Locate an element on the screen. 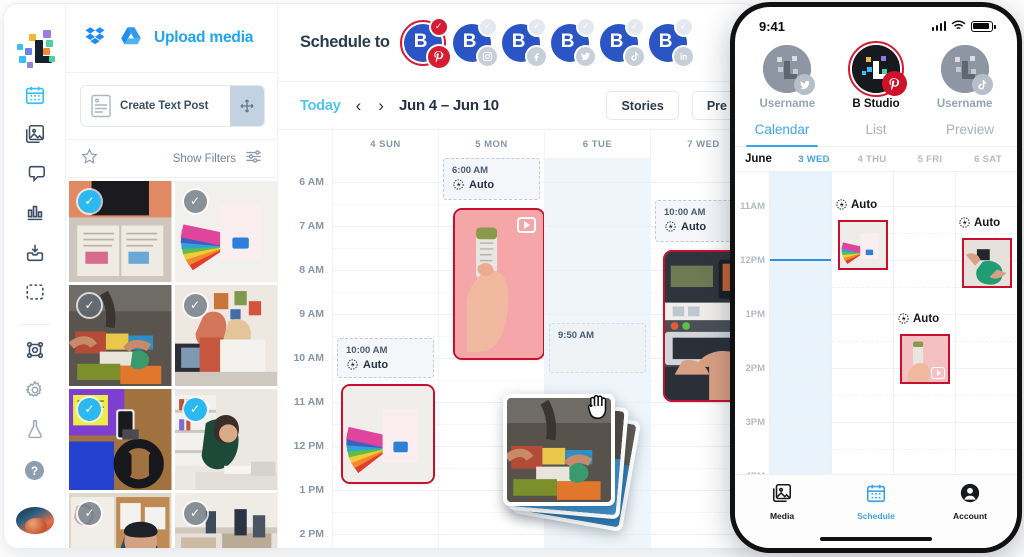 The image size is (1024, 557). time-label: 7 AM is located at coordinates (311, 226).